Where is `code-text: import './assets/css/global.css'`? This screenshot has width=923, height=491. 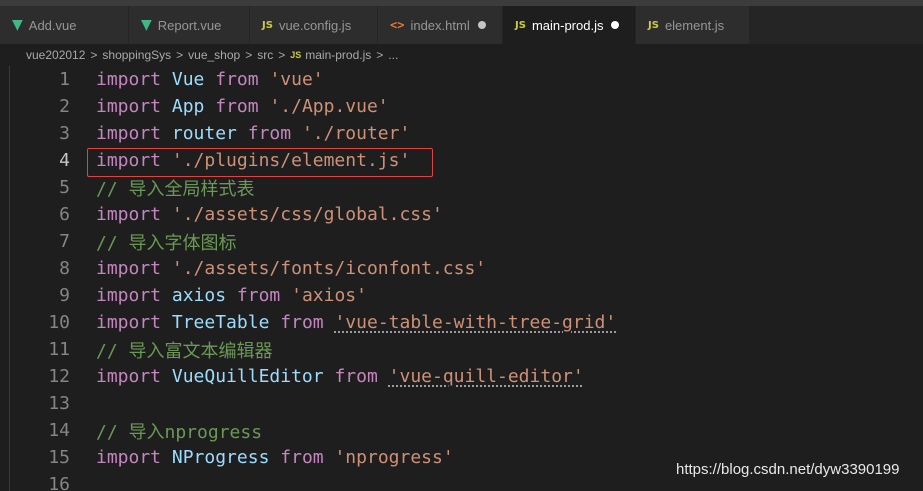 code-text: import './assets/css/global.css' is located at coordinates (269, 214).